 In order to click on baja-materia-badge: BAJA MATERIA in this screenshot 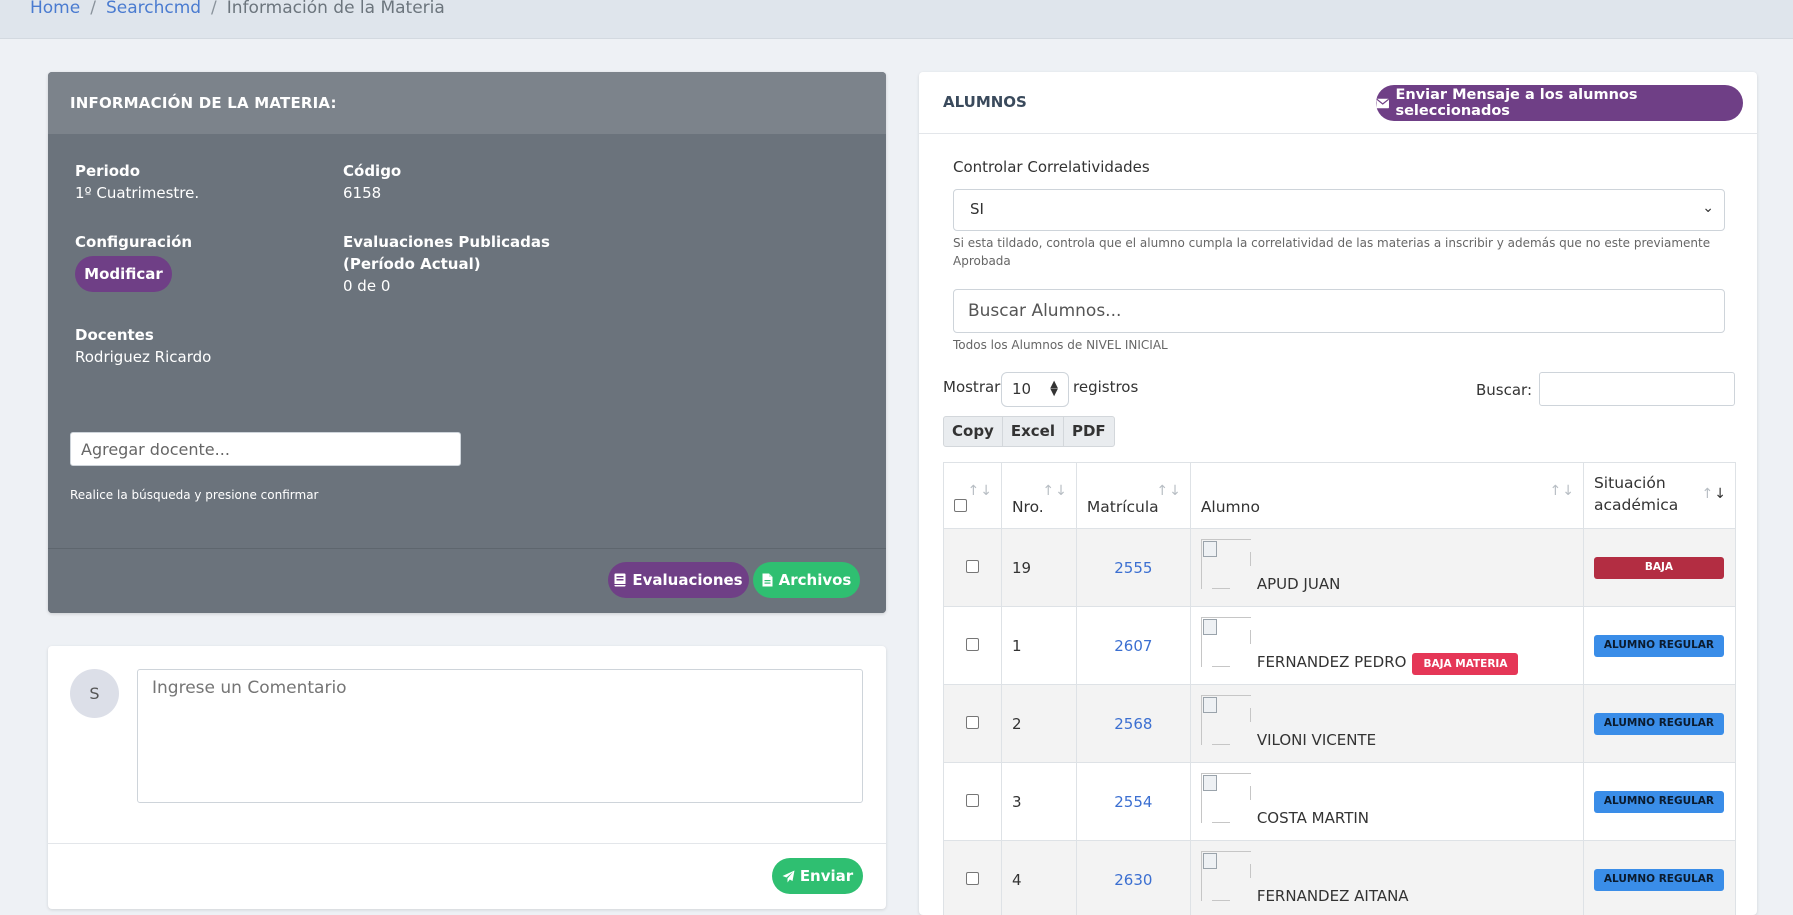, I will do `click(1465, 664)`.